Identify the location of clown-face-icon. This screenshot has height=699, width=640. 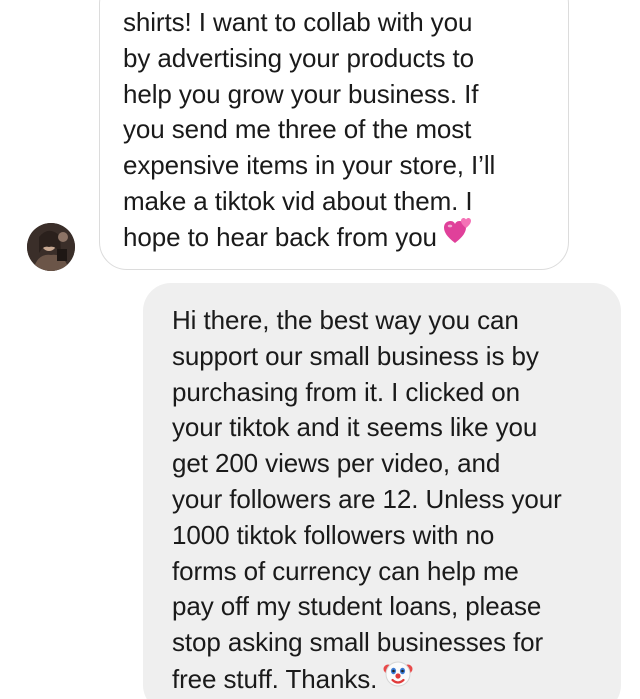
(398, 678).